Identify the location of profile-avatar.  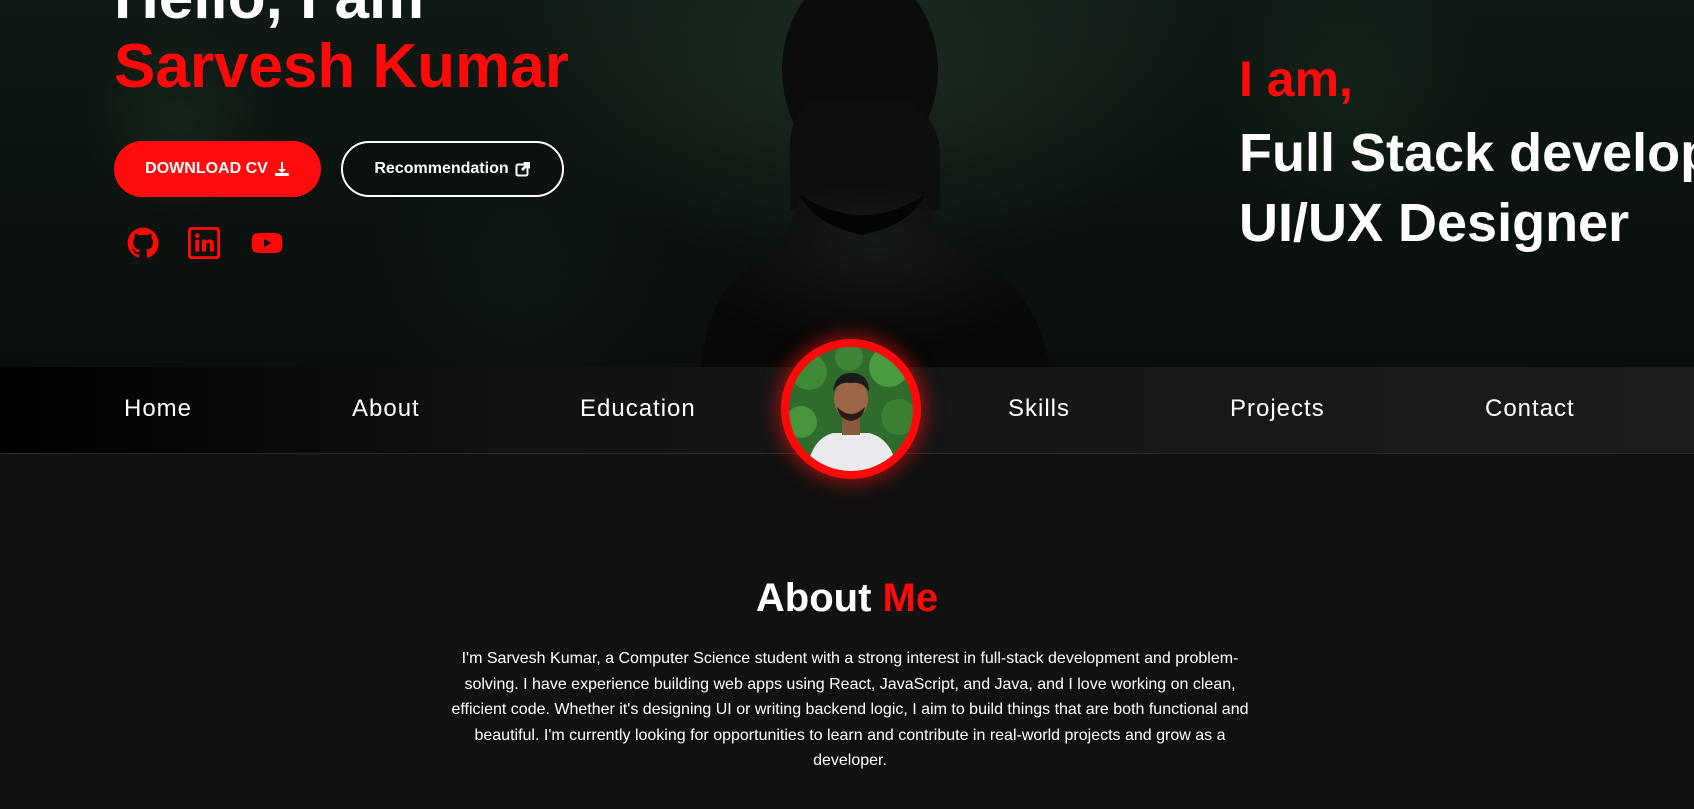
(851, 409).